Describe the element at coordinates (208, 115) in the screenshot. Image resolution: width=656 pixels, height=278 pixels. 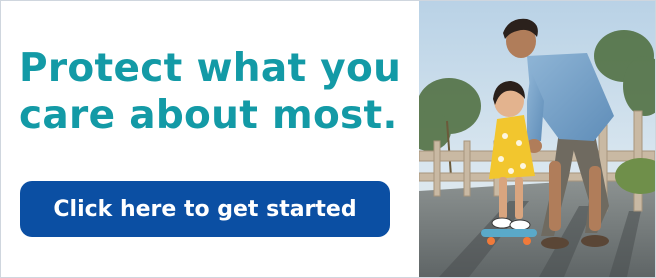
I see `headline-line-2: care about most.` at that location.